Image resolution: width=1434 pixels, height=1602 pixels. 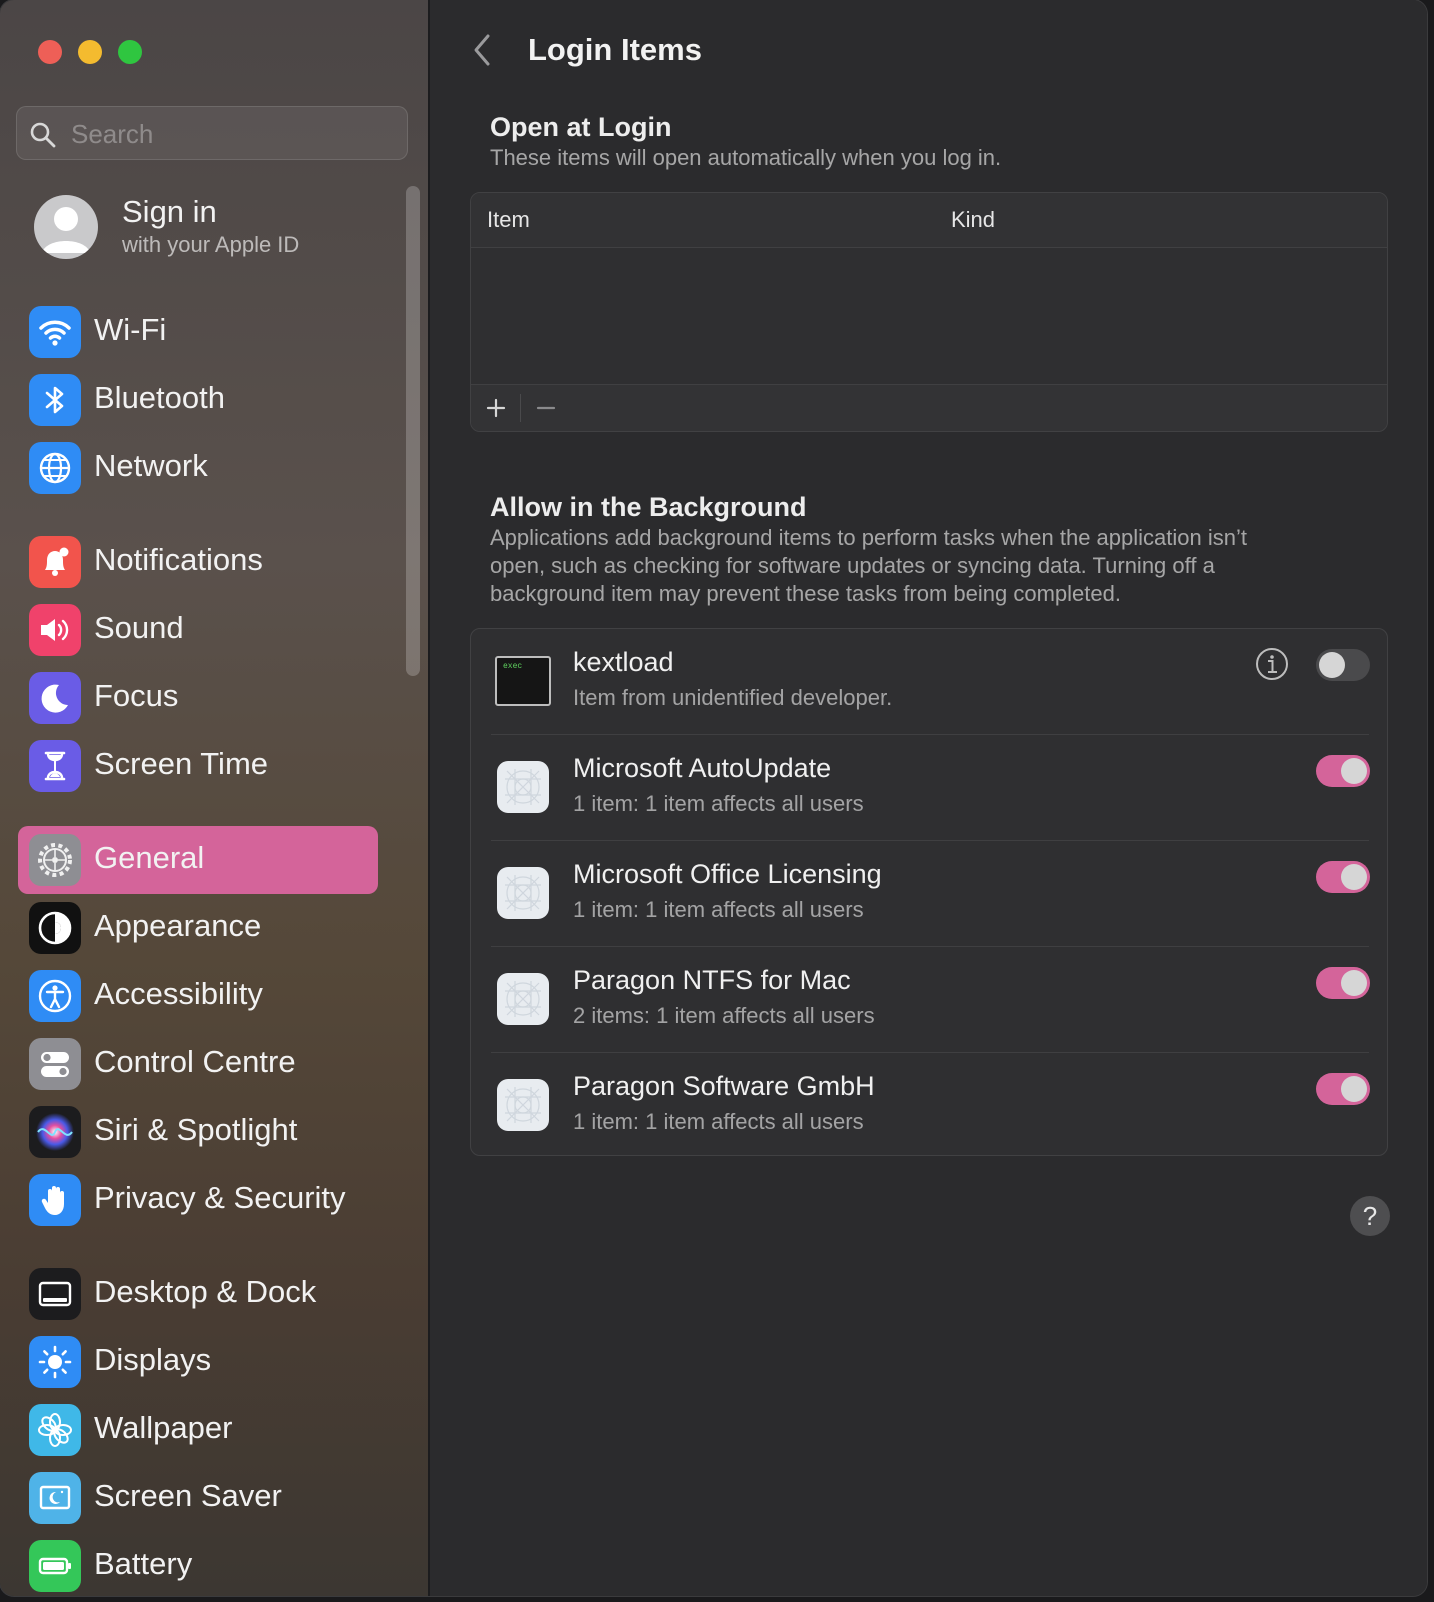 I want to click on item-name: Paragon NTFS for Mac, so click(x=712, y=980).